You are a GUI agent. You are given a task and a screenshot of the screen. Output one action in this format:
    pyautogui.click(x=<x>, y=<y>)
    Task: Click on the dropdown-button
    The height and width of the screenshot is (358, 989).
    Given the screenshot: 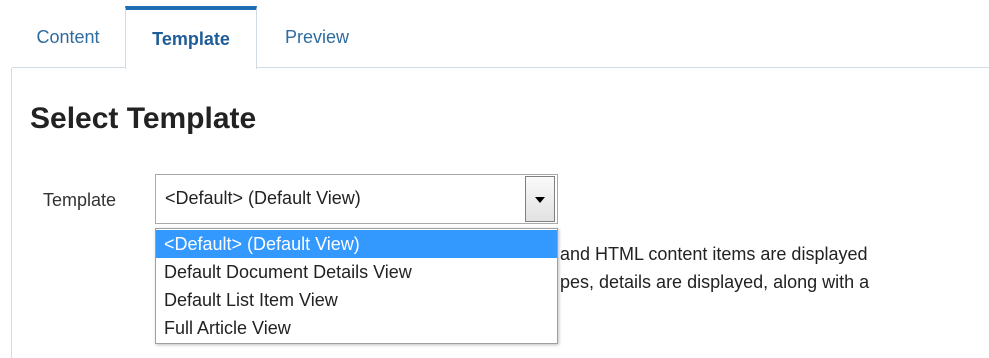 What is the action you would take?
    pyautogui.click(x=540, y=199)
    